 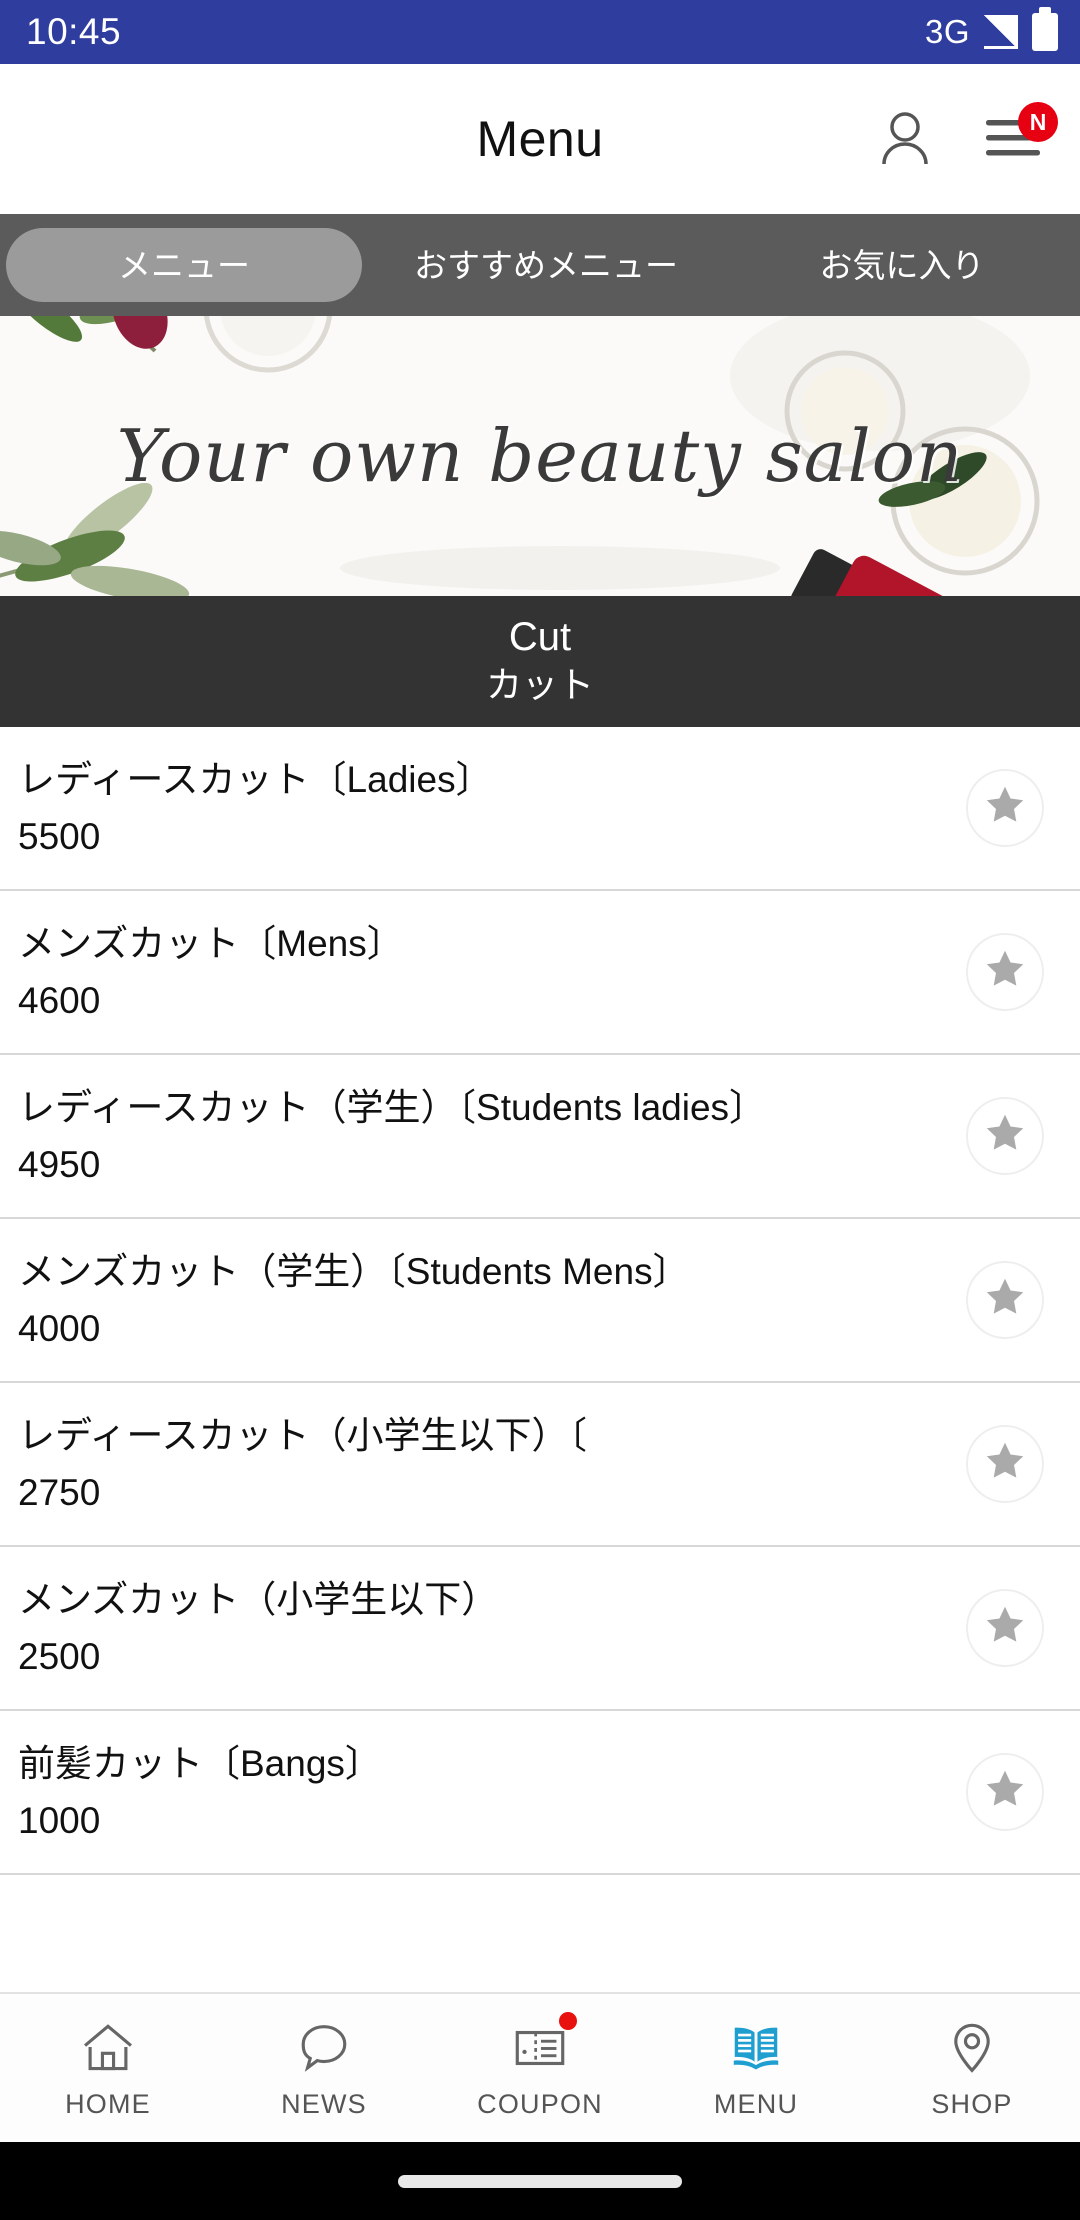 I want to click on person-icon, so click(x=905, y=139).